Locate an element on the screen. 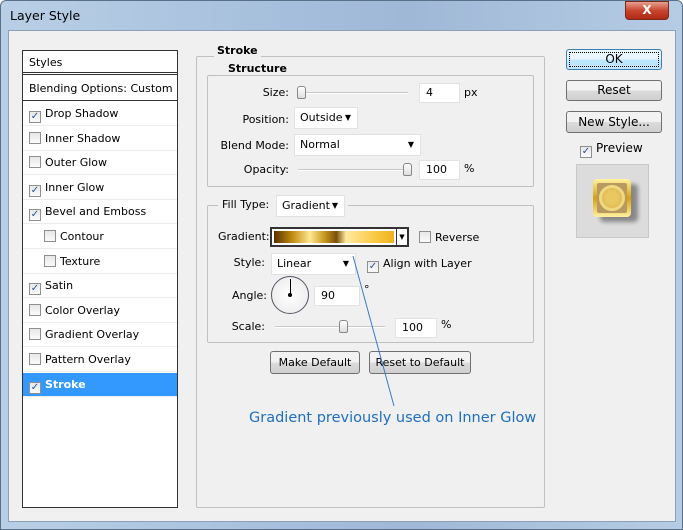  preview-thumbnail is located at coordinates (612, 201).